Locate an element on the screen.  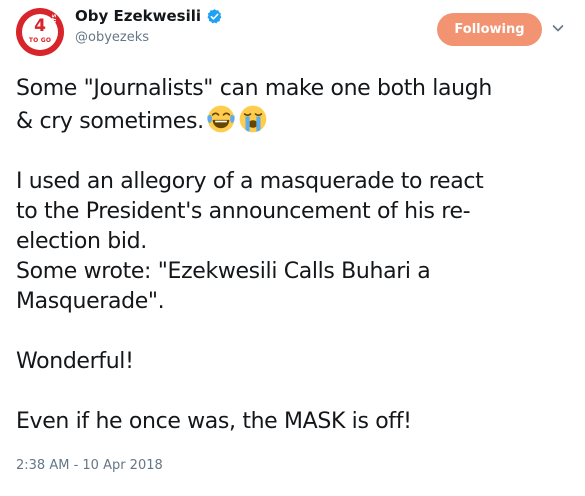
author-handle: @obyezeks is located at coordinates (149, 37).